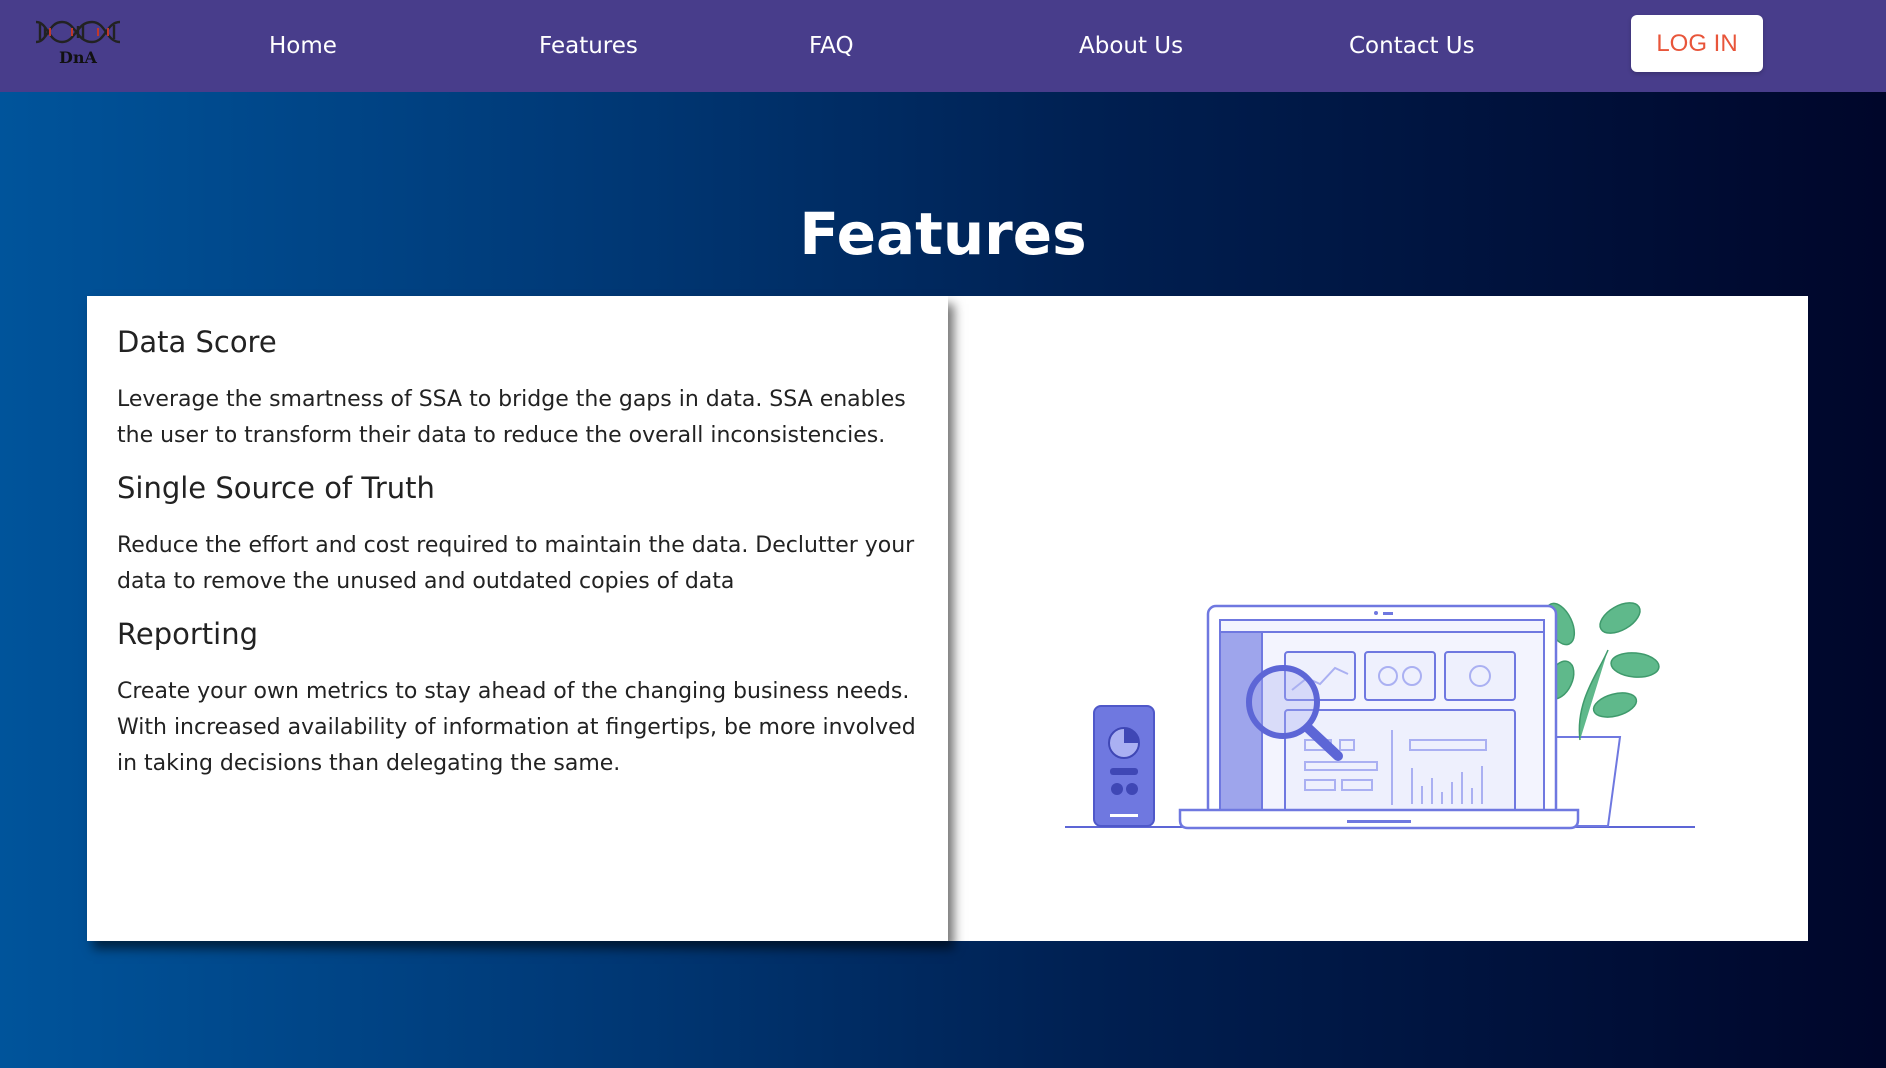 The width and height of the screenshot is (1886, 1068). I want to click on feature-title: Data Score, so click(197, 342).